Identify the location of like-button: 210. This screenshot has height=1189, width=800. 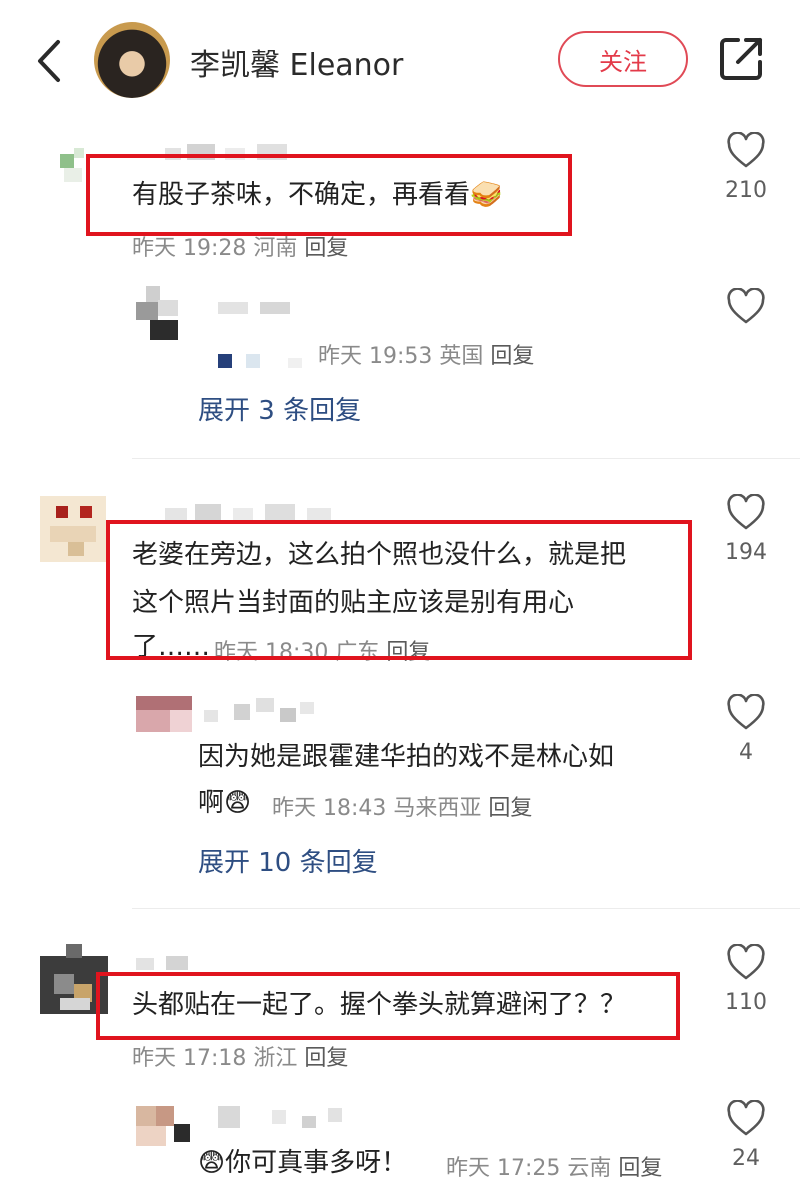
(746, 167).